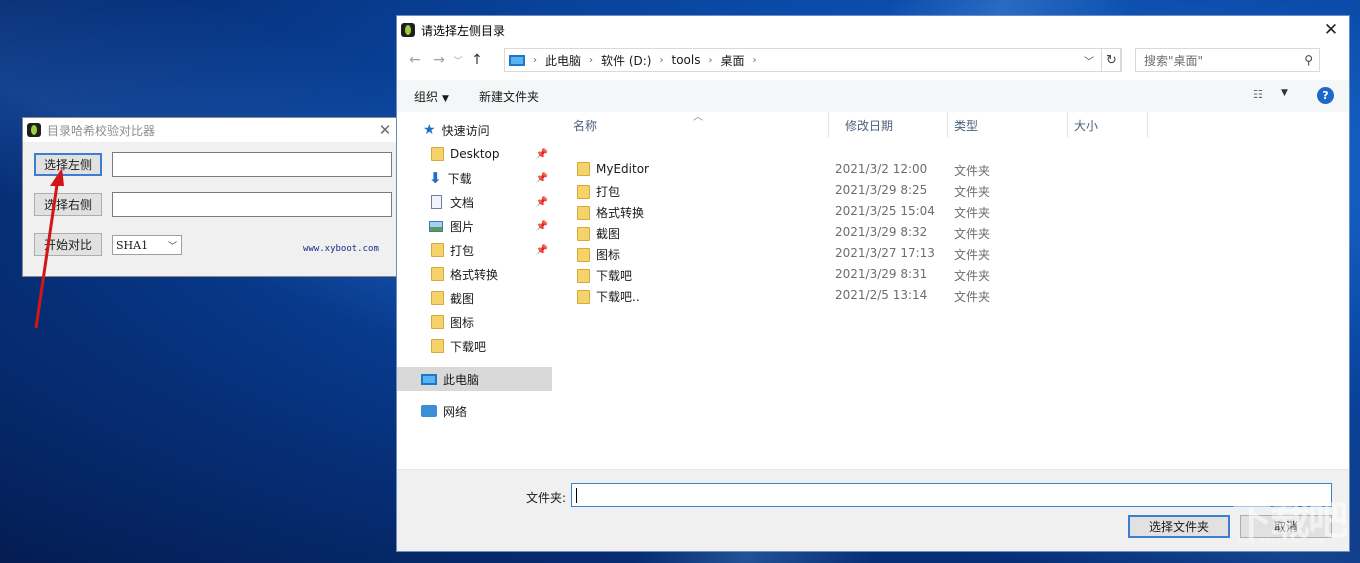 The height and width of the screenshot is (563, 1360). Describe the element at coordinates (1108, 125) in the screenshot. I see `column-header-size: 大小` at that location.